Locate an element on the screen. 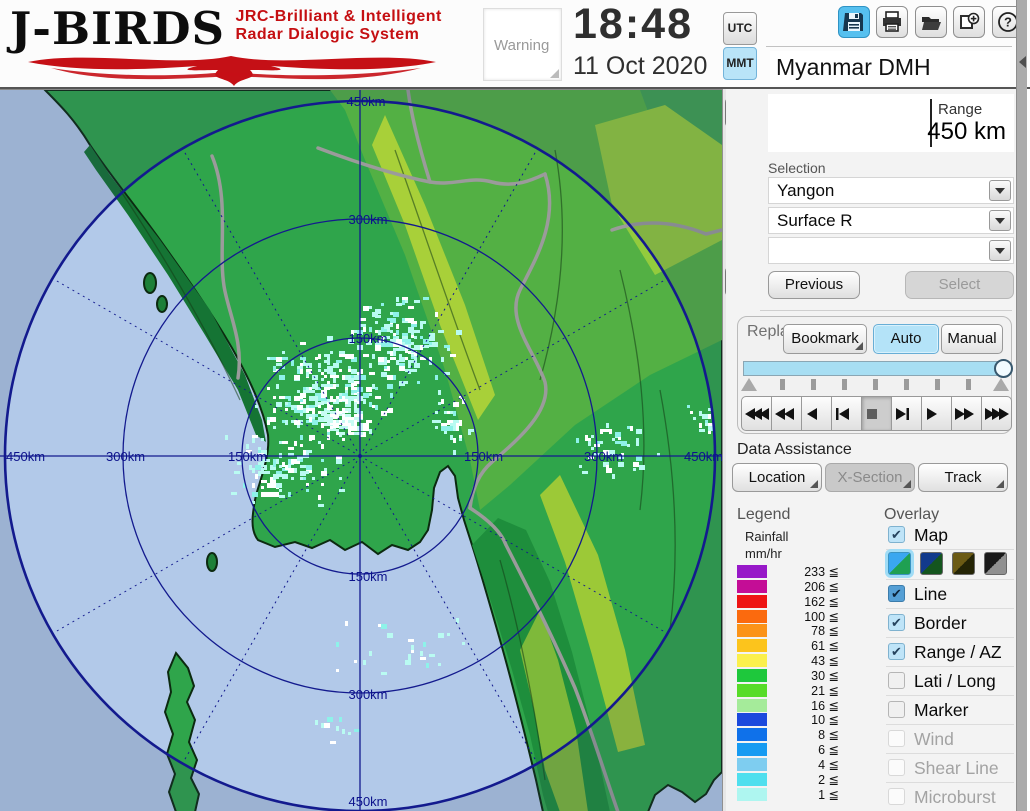 This screenshot has height=811, width=1030. legend-value: 8 ≦ is located at coordinates (828, 735).